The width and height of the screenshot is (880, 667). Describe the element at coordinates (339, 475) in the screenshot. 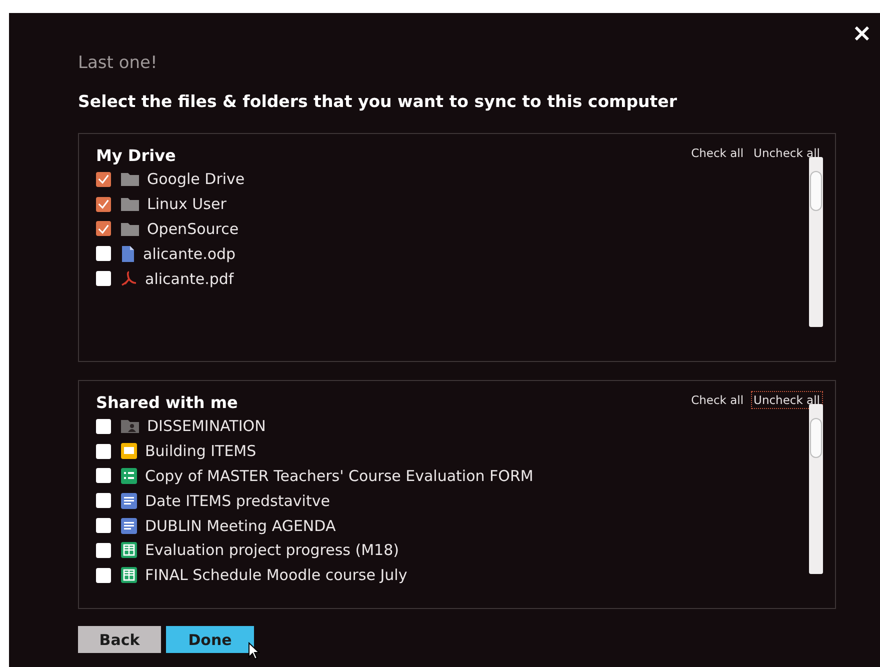

I see `item-name: Copy of MASTER Teachers' Course Evaluation FORM` at that location.